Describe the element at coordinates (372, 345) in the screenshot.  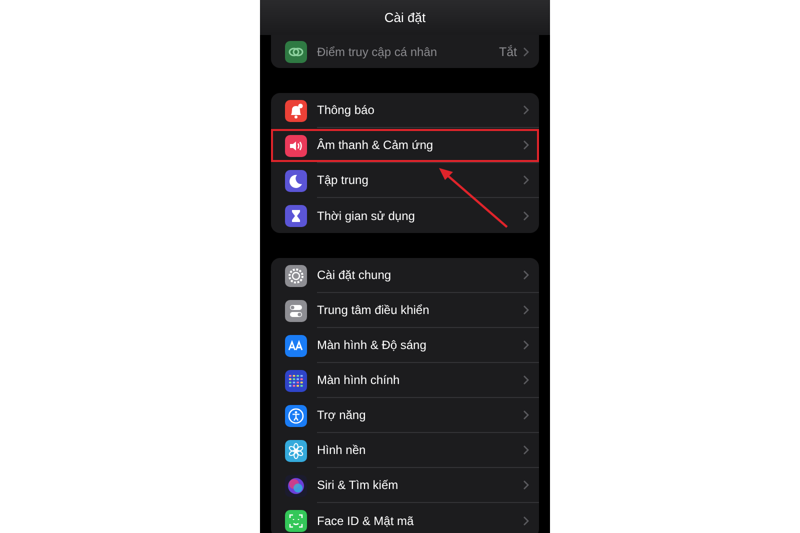
I see `row-label: Màn hình & Độ sáng` at that location.